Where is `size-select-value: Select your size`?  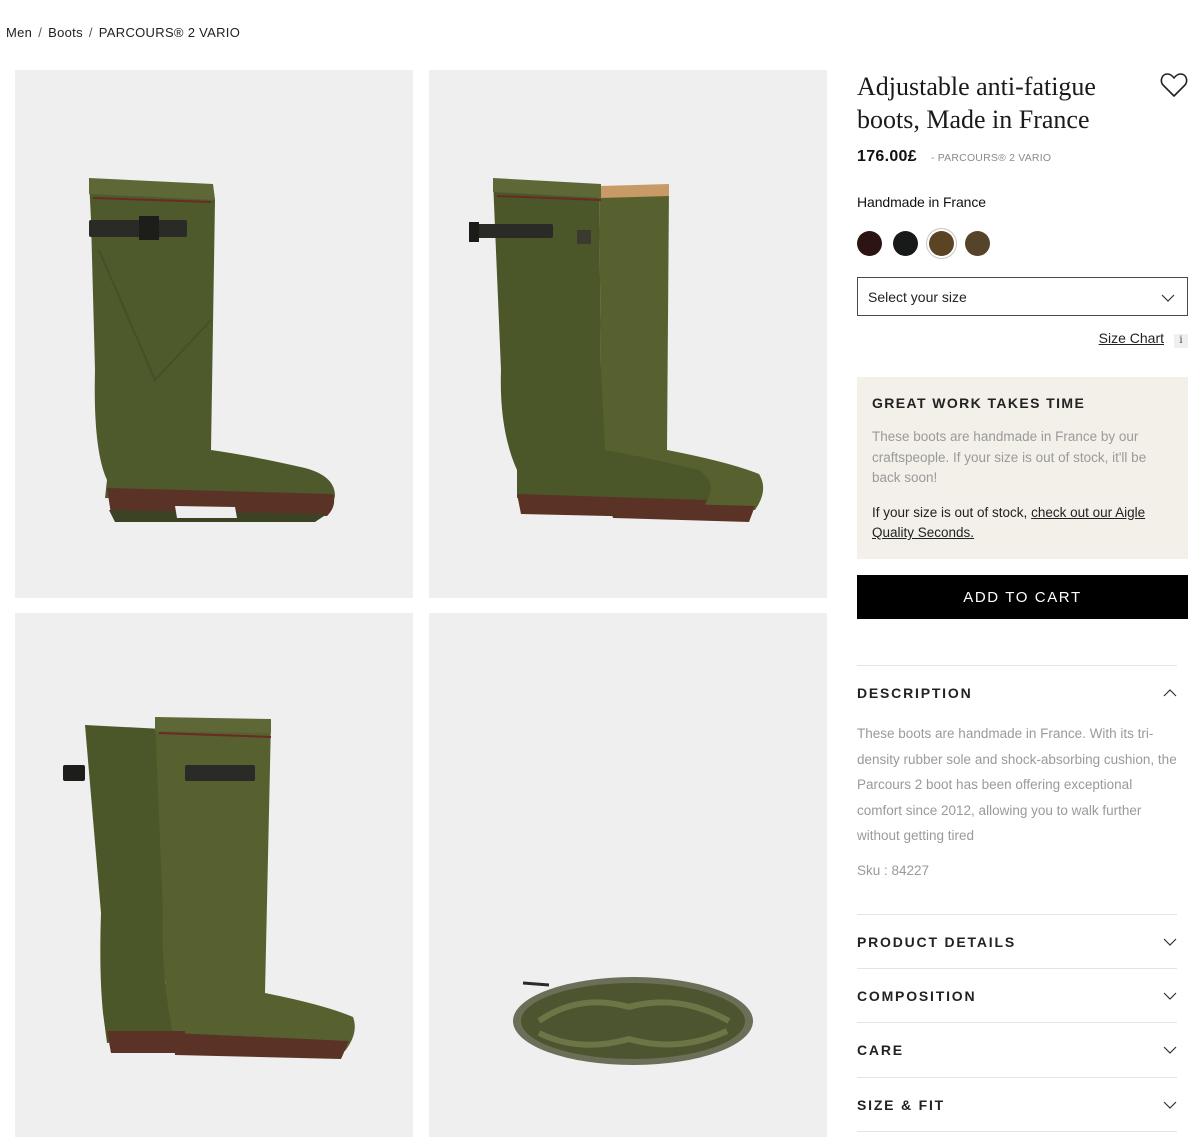
size-select-value: Select your size is located at coordinates (917, 296).